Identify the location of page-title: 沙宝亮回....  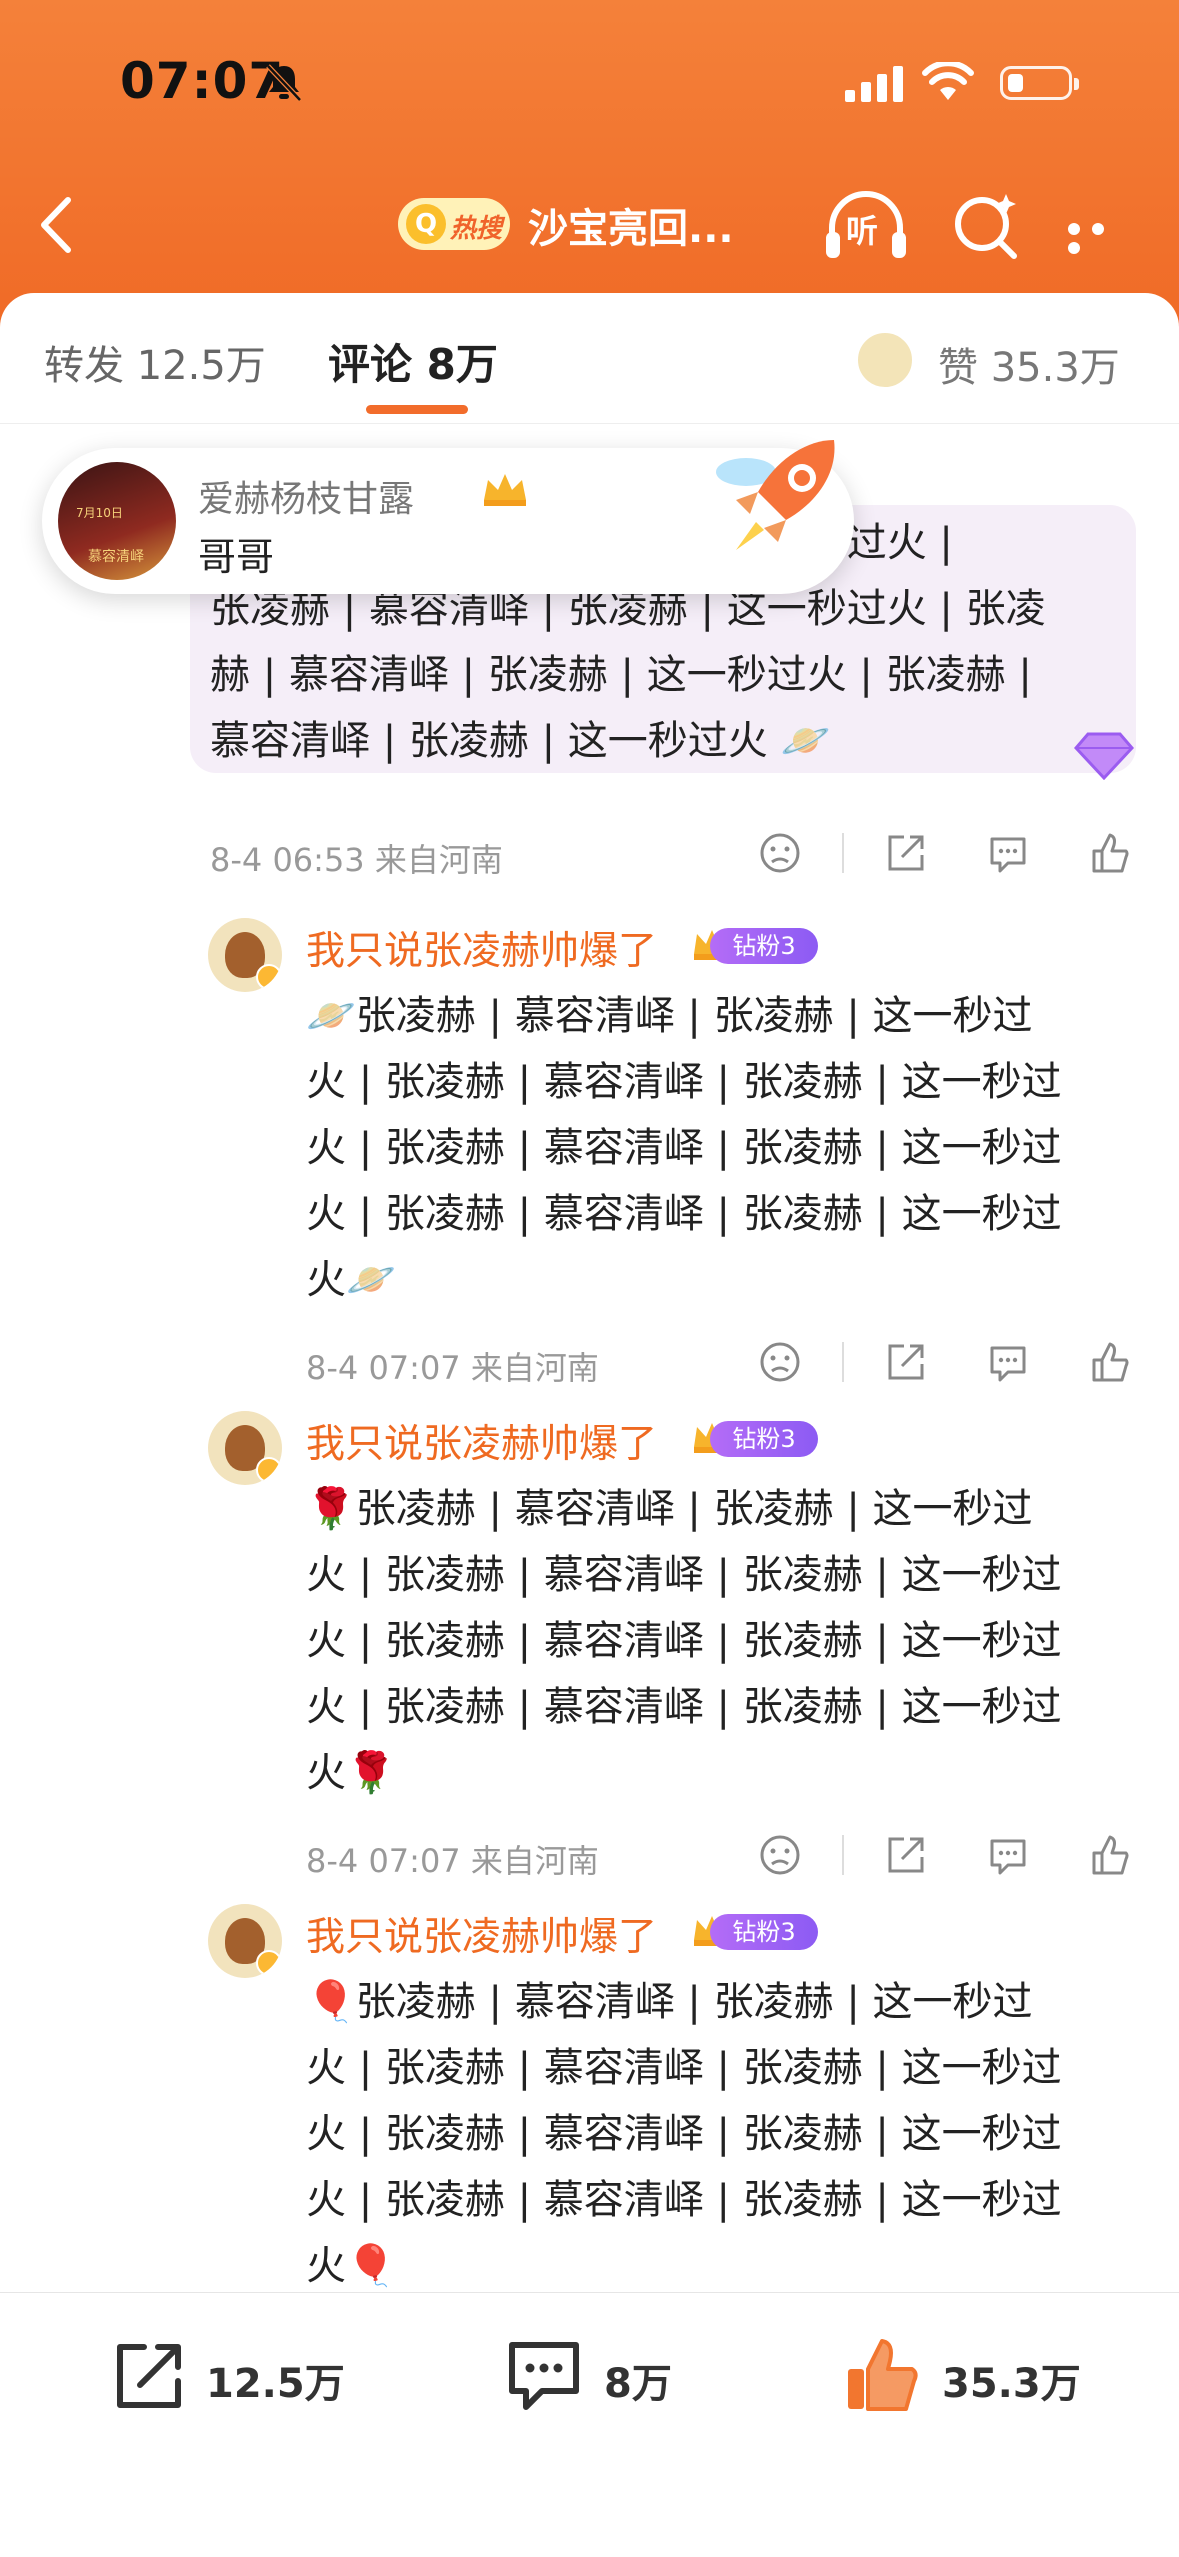
(631, 225).